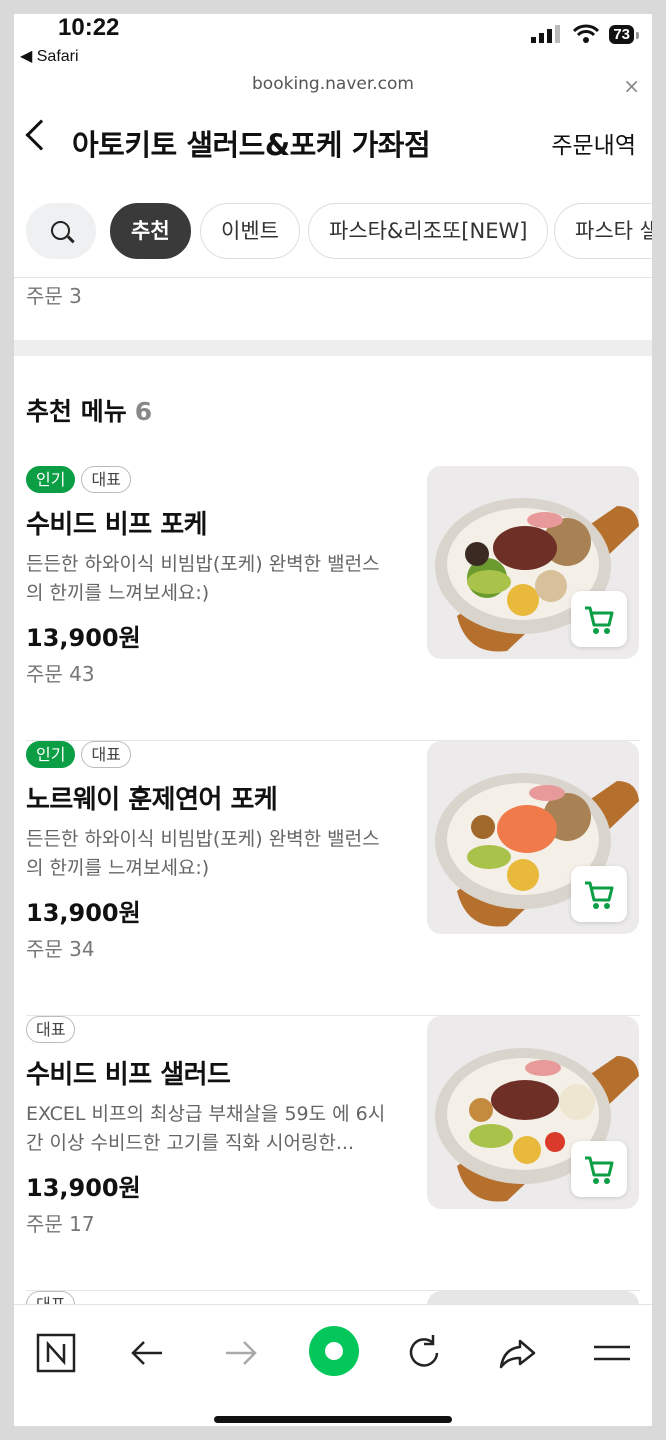 Image resolution: width=666 pixels, height=1440 pixels. What do you see at coordinates (117, 525) in the screenshot?
I see `item-name: 수비드 비프 포케` at bounding box center [117, 525].